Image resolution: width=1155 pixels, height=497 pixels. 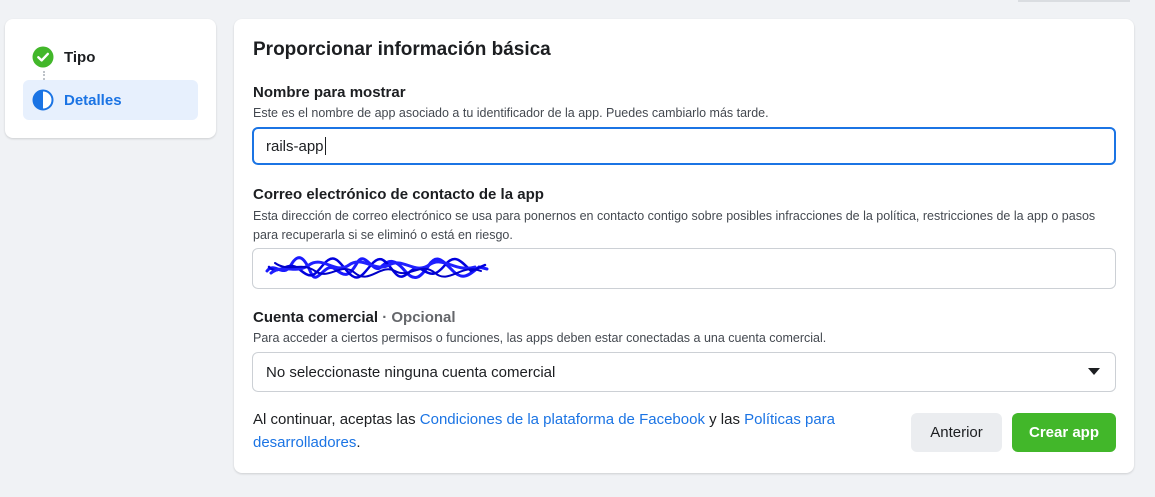 I want to click on display-name-label: Nombre para mostrar, so click(x=329, y=92).